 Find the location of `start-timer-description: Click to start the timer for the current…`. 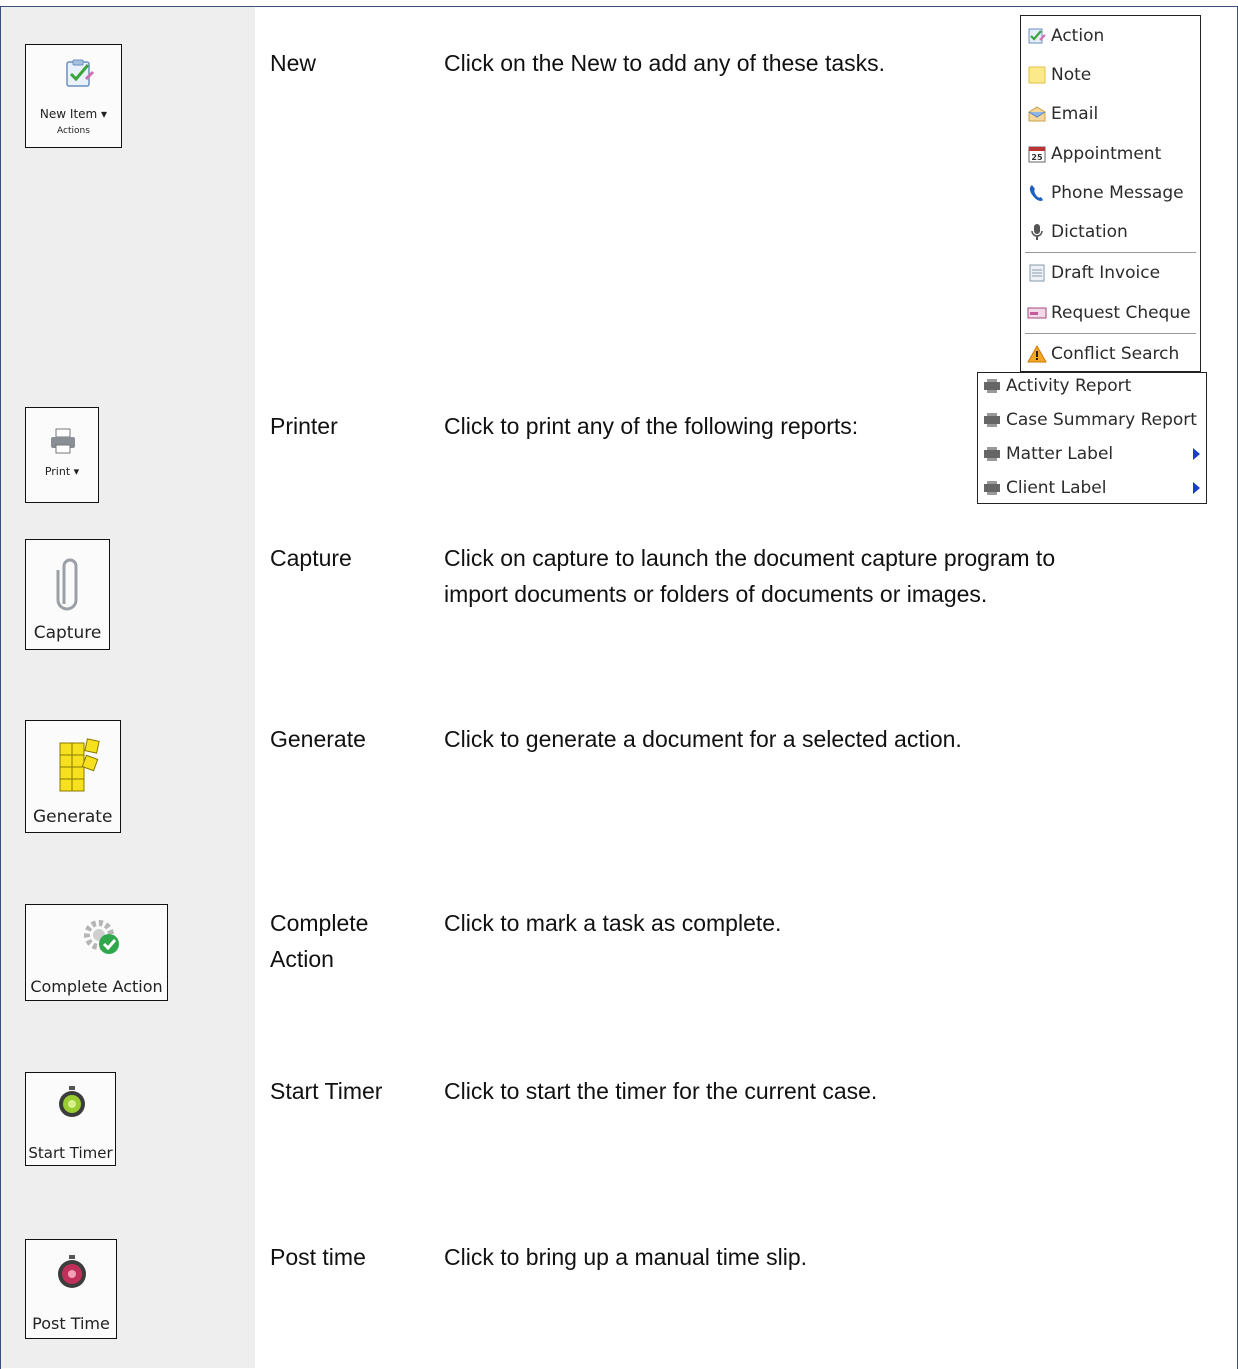

start-timer-description: Click to start the timer for the current… is located at coordinates (661, 1091).